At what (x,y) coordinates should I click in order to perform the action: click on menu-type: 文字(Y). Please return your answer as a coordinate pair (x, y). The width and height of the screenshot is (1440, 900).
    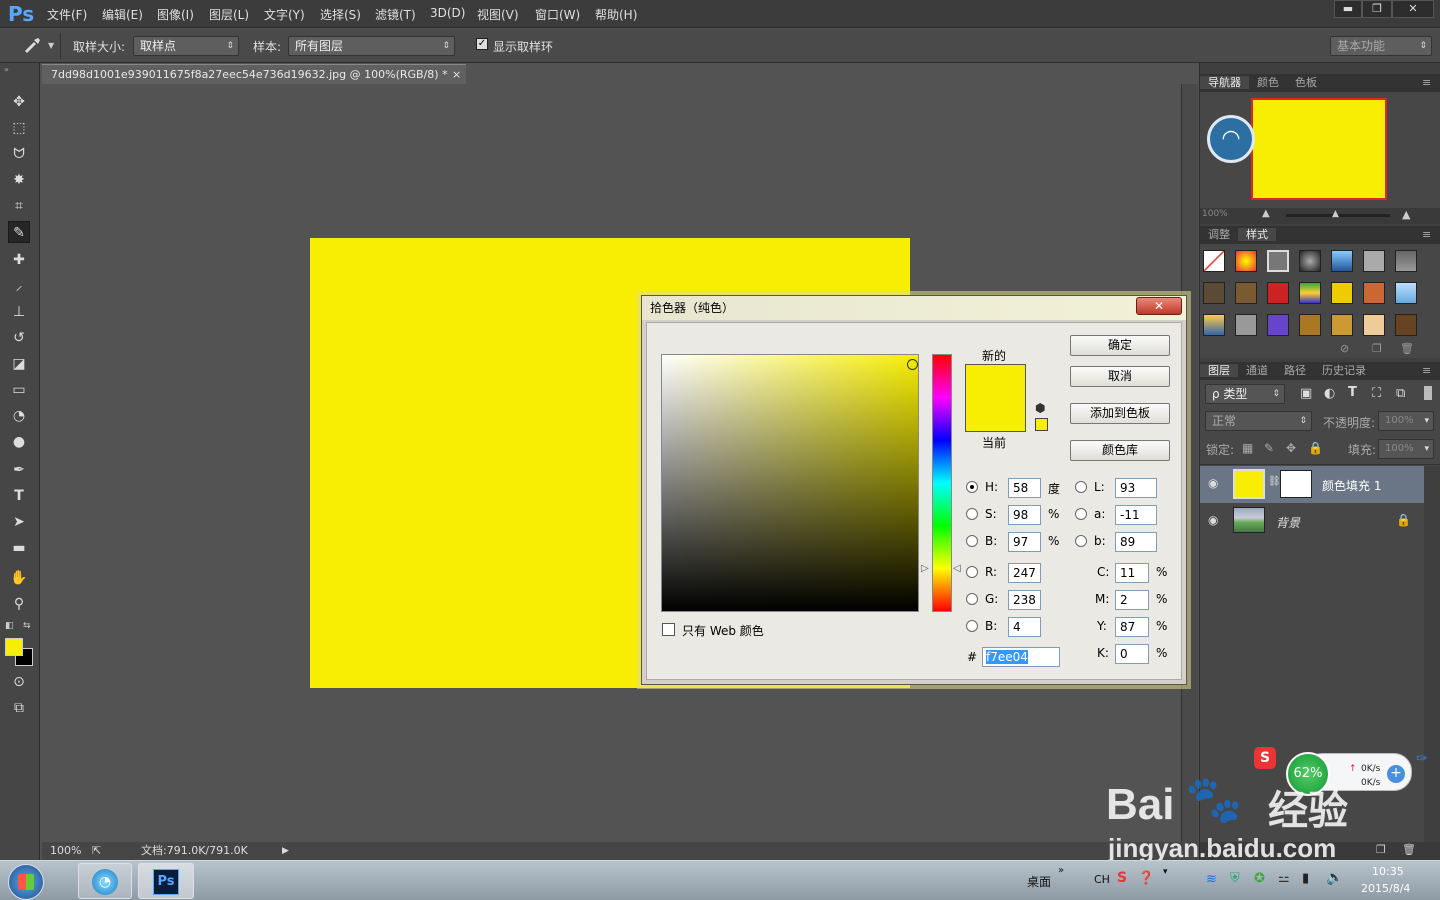
    Looking at the image, I should click on (284, 14).